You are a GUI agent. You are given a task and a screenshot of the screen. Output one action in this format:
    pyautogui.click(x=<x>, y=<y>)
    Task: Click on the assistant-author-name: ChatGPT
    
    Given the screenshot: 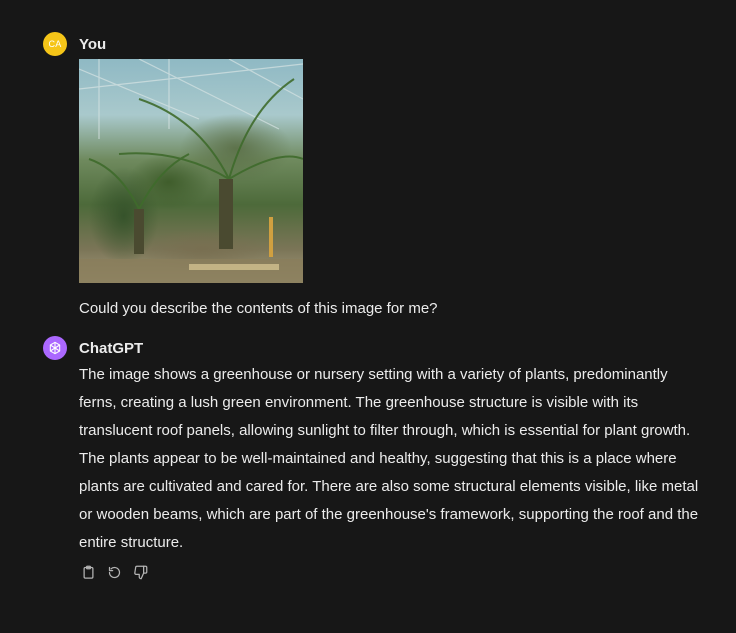 What is the action you would take?
    pyautogui.click(x=111, y=348)
    